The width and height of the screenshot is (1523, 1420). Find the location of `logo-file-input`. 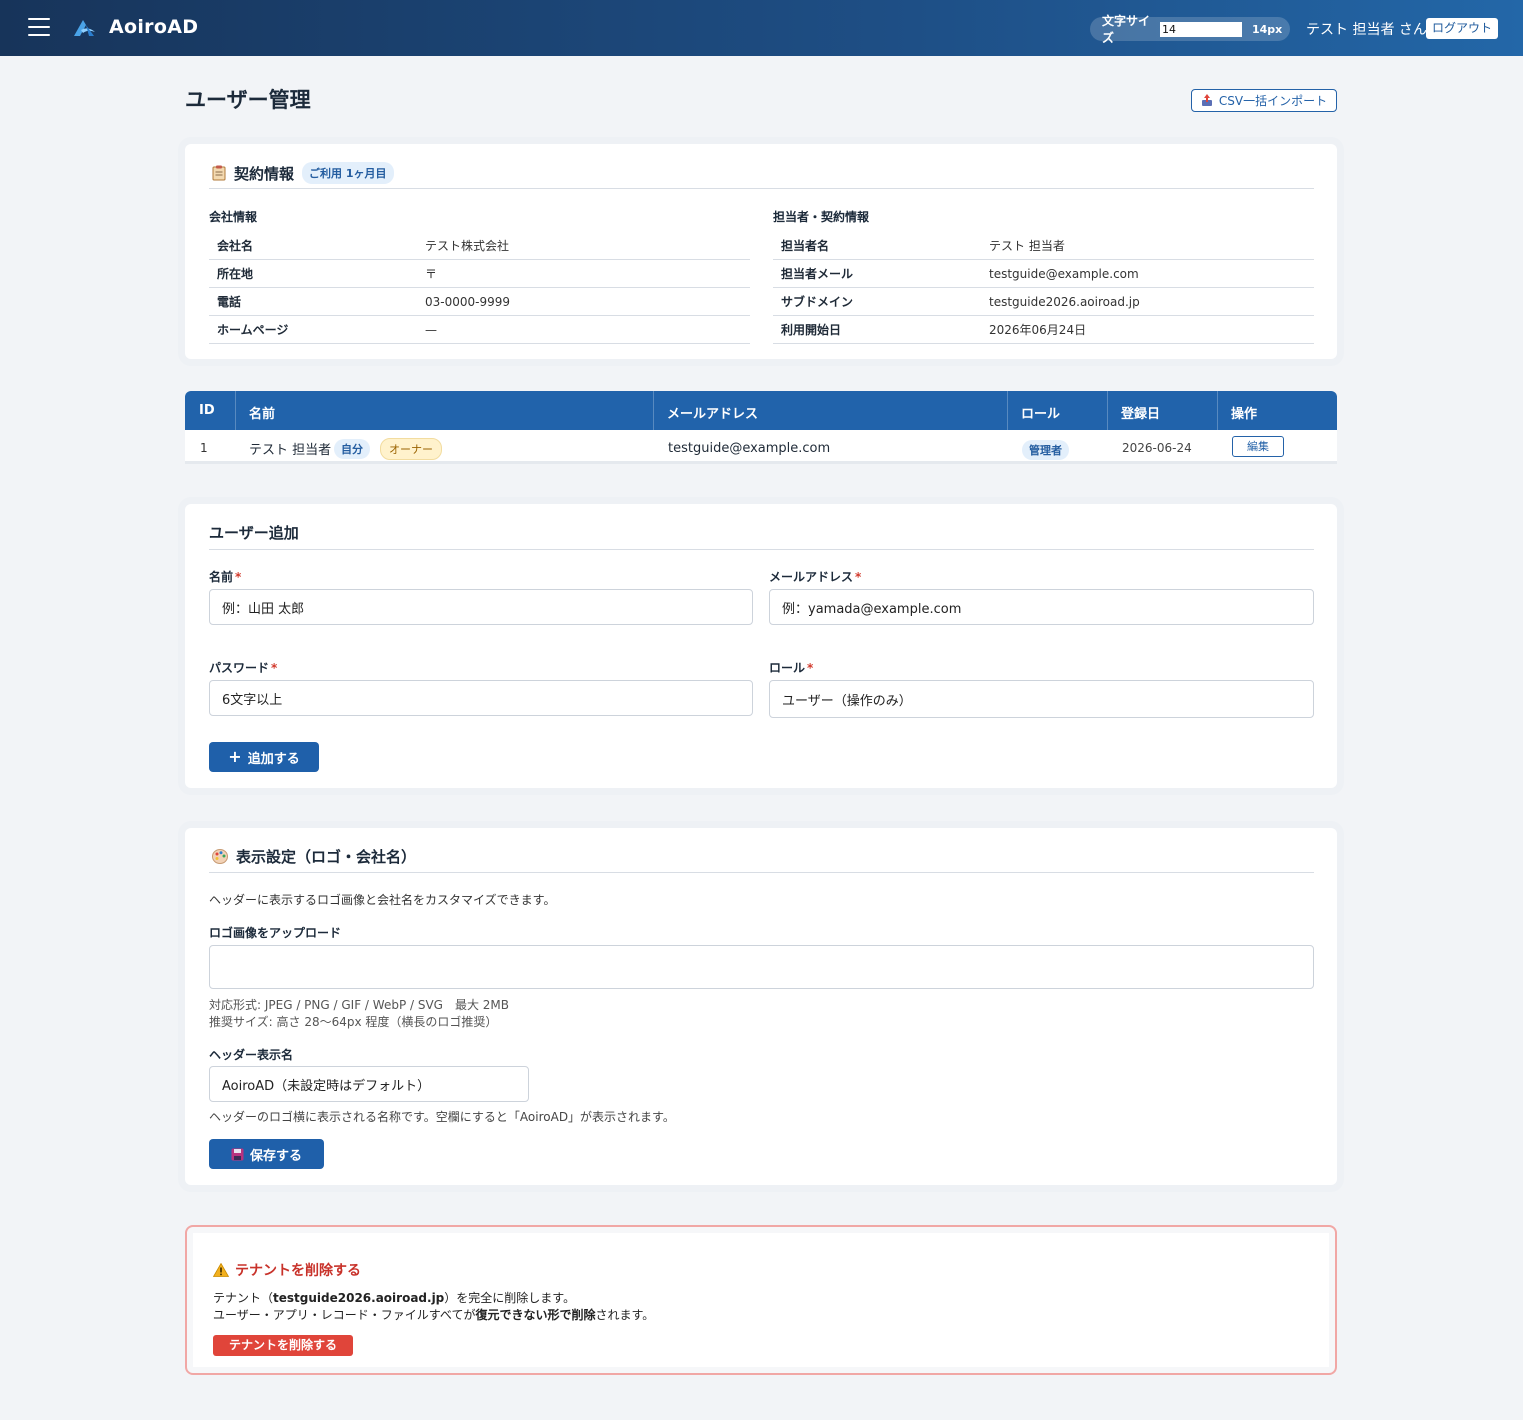

logo-file-input is located at coordinates (761, 967).